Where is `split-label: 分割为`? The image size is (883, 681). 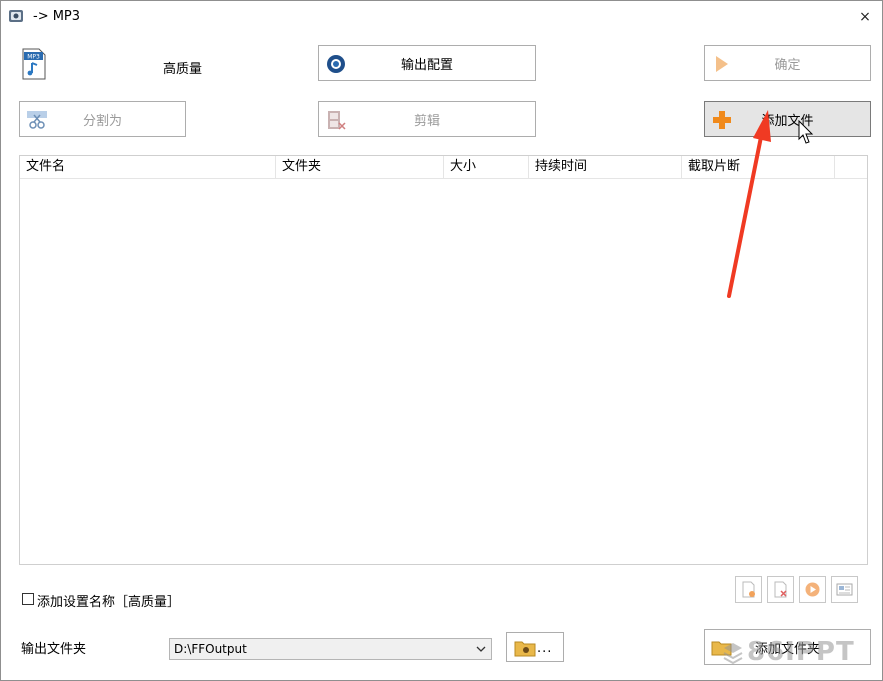
split-label: 分割为 is located at coordinates (102, 121).